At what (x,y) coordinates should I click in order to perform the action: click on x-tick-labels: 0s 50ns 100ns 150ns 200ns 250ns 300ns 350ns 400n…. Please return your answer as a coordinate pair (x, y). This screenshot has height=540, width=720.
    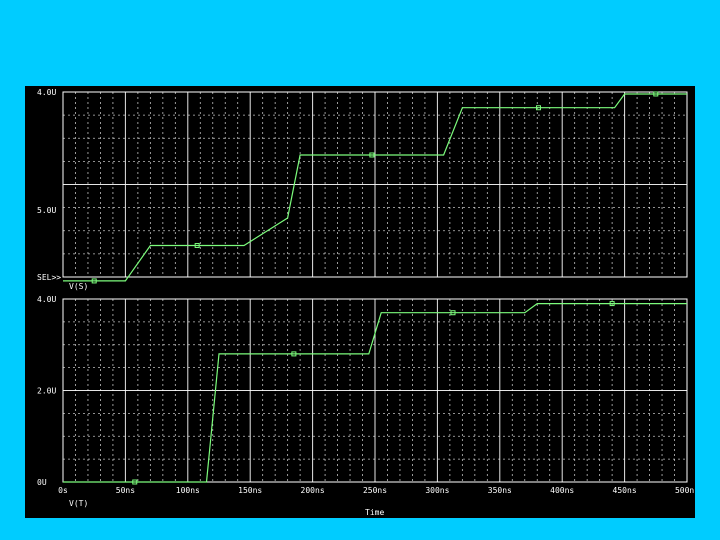
    Looking at the image, I should click on (376, 490).